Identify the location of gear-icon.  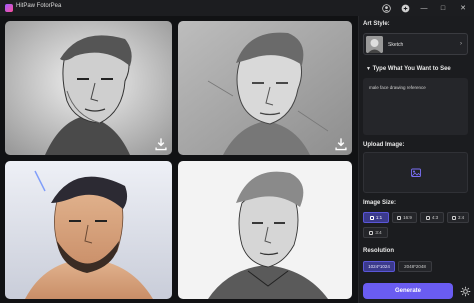
(465, 291).